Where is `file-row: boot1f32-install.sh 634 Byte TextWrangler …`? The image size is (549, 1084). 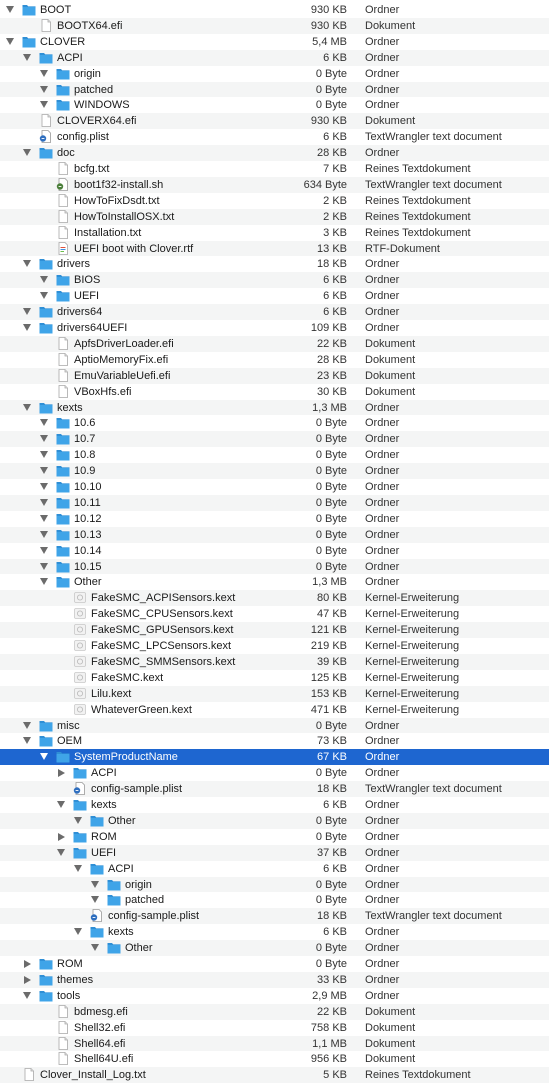
file-row: boot1f32-install.sh 634 Byte TextWrangler … is located at coordinates (274, 184).